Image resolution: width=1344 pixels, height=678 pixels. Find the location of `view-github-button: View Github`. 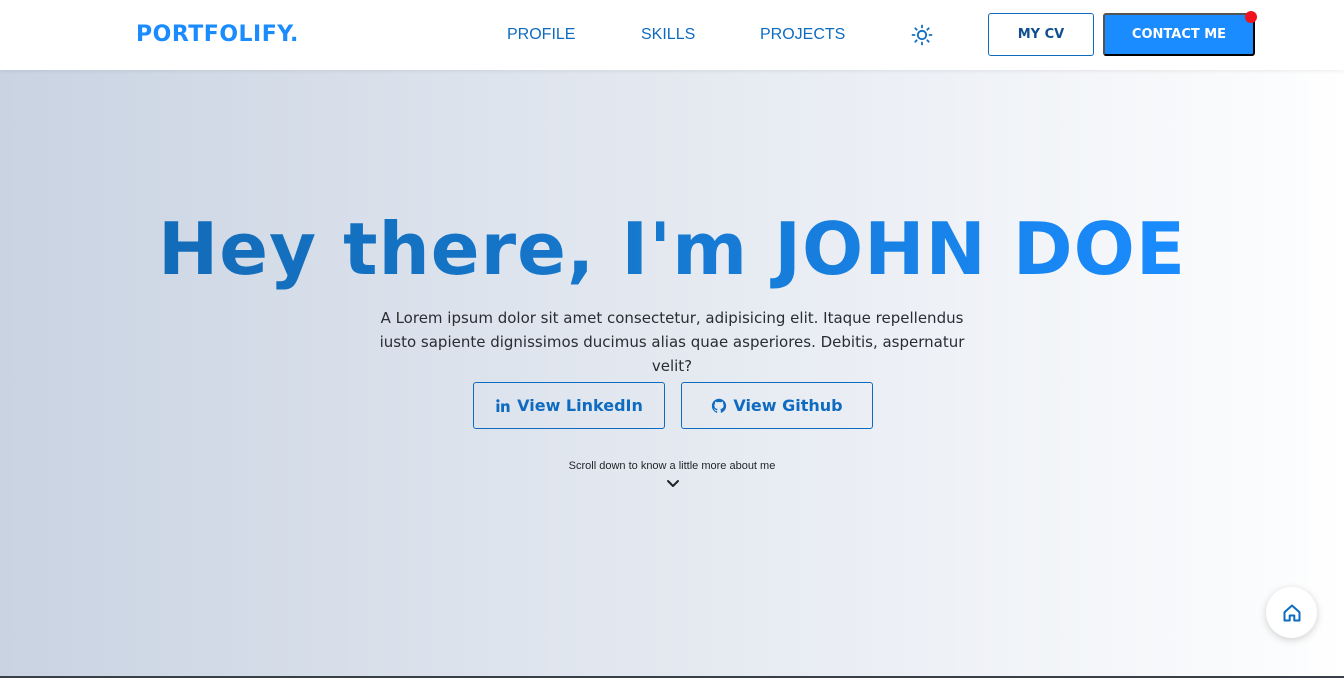

view-github-button: View Github is located at coordinates (777, 405).